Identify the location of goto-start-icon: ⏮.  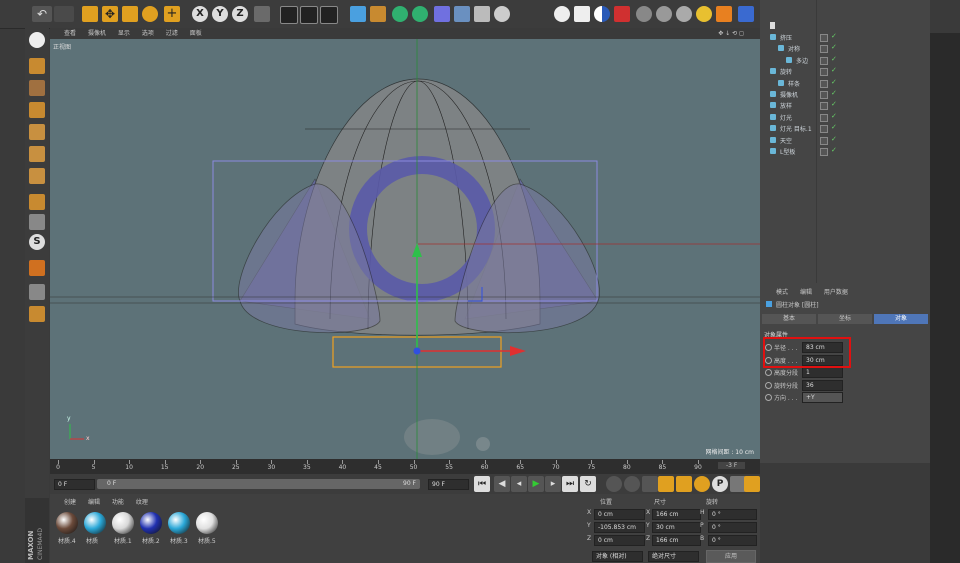
(482, 484).